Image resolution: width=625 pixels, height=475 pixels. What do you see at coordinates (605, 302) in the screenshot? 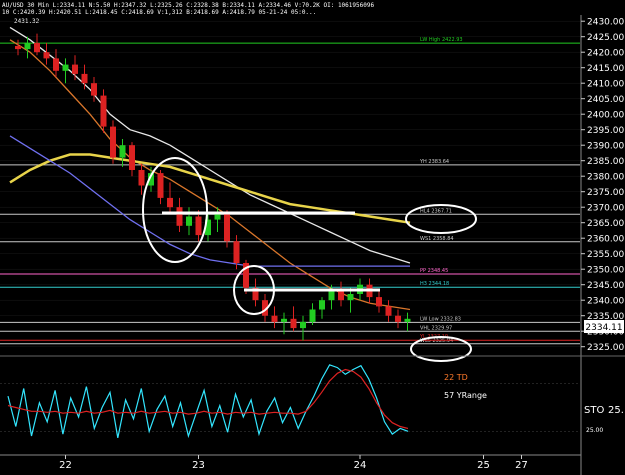
I see `price-tick-label: 2340.00` at bounding box center [605, 302].